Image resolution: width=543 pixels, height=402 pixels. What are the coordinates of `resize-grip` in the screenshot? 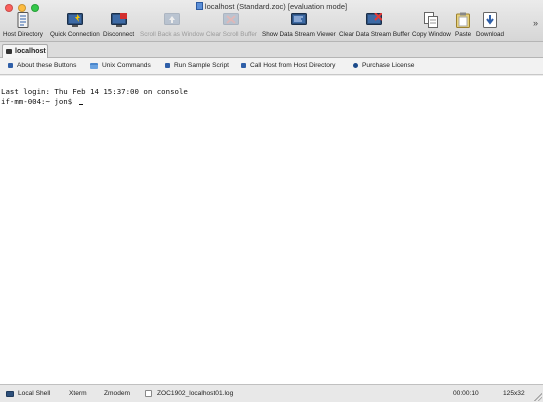 It's located at (538, 397).